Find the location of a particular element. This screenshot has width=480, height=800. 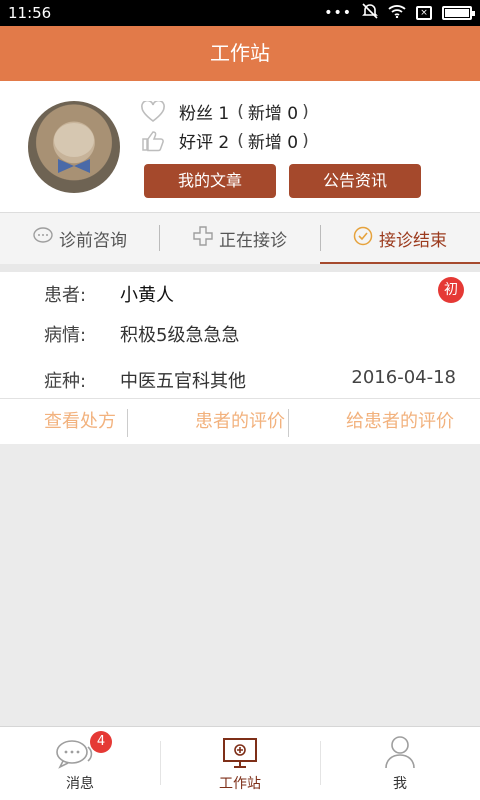

alarm-off-icon is located at coordinates (370, 13).